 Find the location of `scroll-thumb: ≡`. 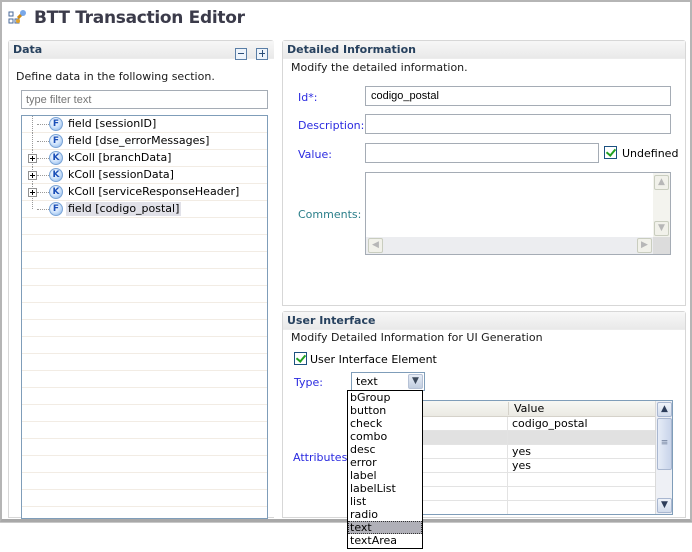

scroll-thumb: ≡ is located at coordinates (664, 444).